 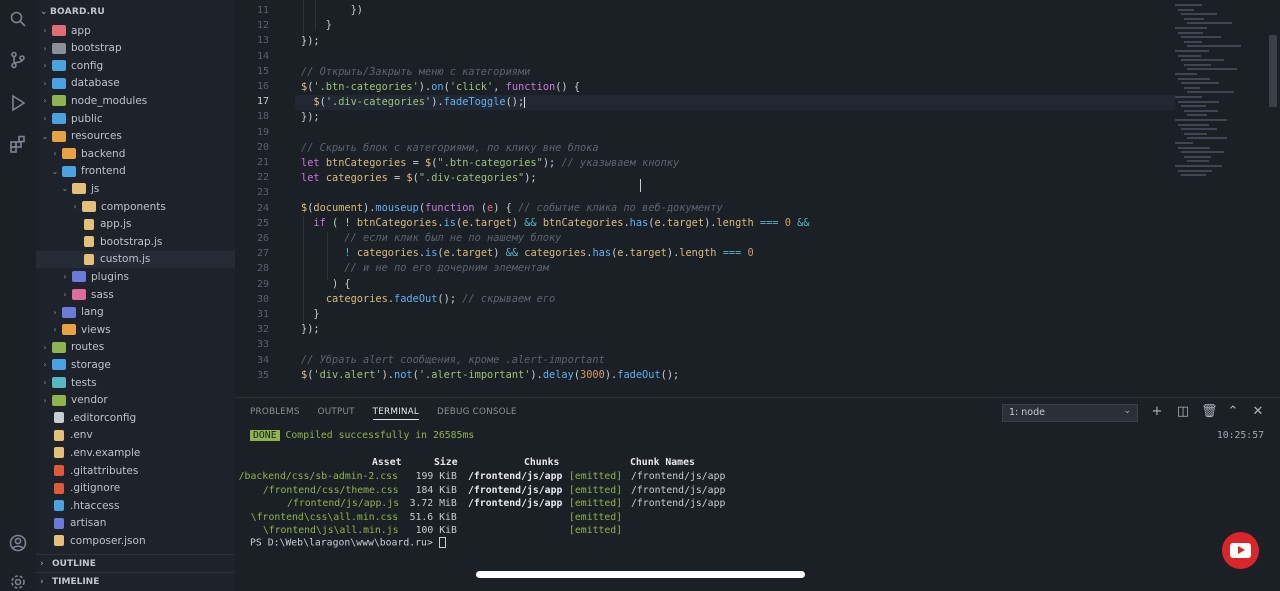 What do you see at coordinates (18, 103) in the screenshot?
I see `run-debug-icon` at bounding box center [18, 103].